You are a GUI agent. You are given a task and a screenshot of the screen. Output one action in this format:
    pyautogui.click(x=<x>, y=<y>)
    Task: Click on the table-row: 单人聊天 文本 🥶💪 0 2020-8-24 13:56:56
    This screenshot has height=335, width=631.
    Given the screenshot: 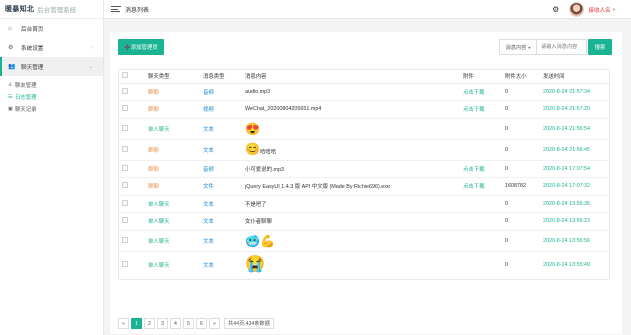 What is the action you would take?
    pyautogui.click(x=365, y=240)
    